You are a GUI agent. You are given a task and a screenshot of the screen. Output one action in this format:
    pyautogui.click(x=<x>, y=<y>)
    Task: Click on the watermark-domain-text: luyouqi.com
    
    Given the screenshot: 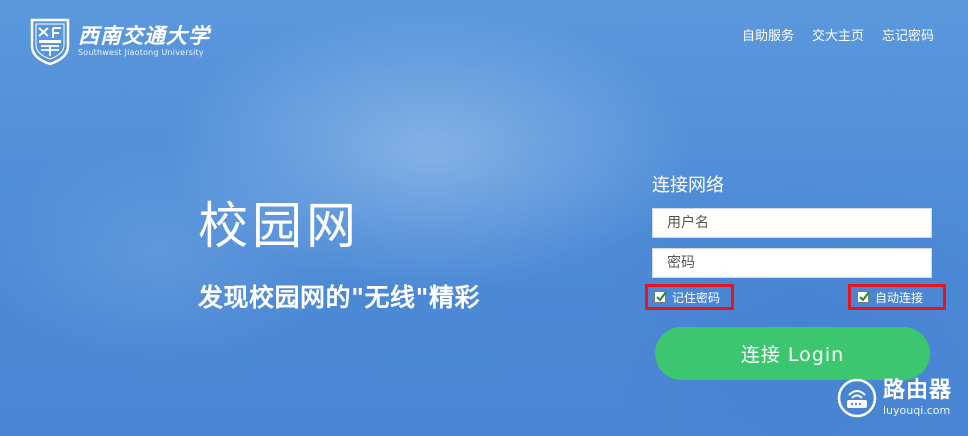 What is the action you would take?
    pyautogui.click(x=916, y=410)
    